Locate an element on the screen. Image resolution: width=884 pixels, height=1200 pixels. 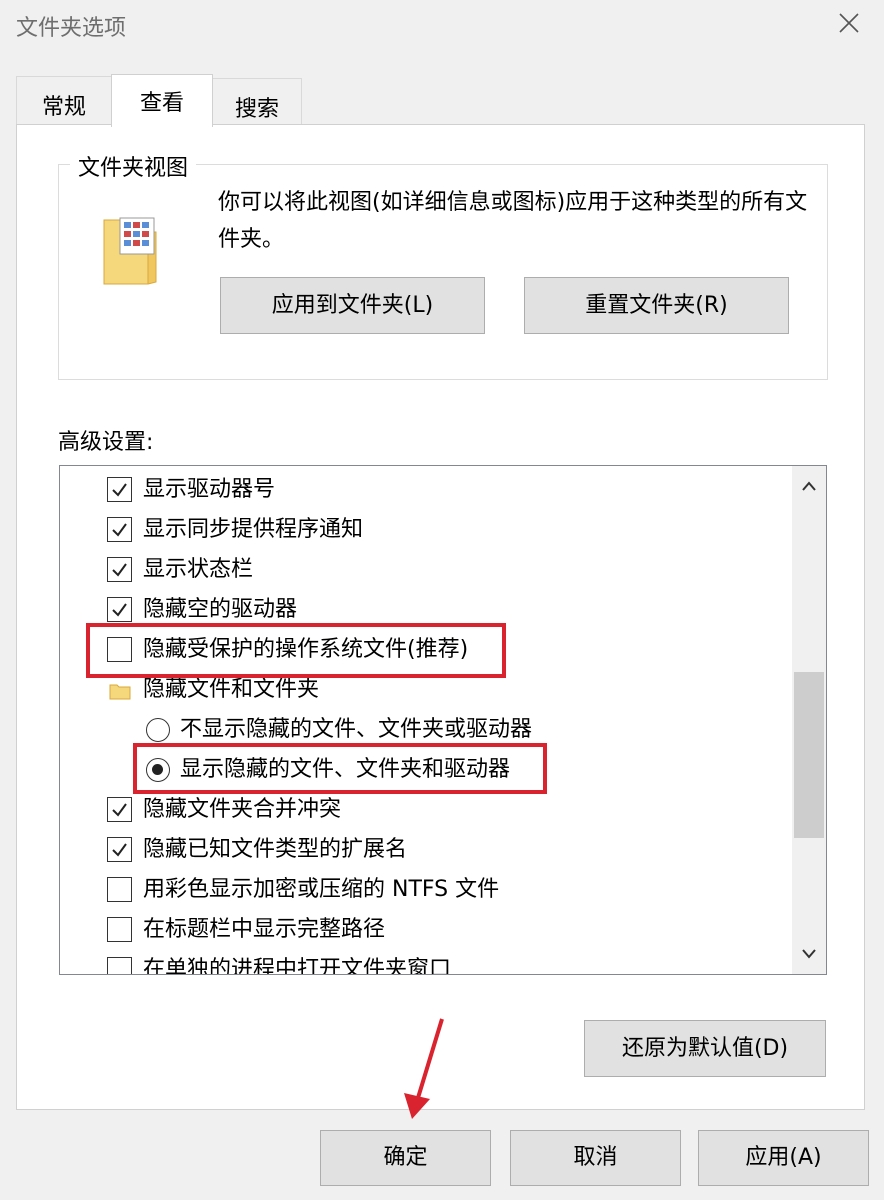
list-item-label: 隐藏已知文件类型的扩展名 is located at coordinates (275, 849).